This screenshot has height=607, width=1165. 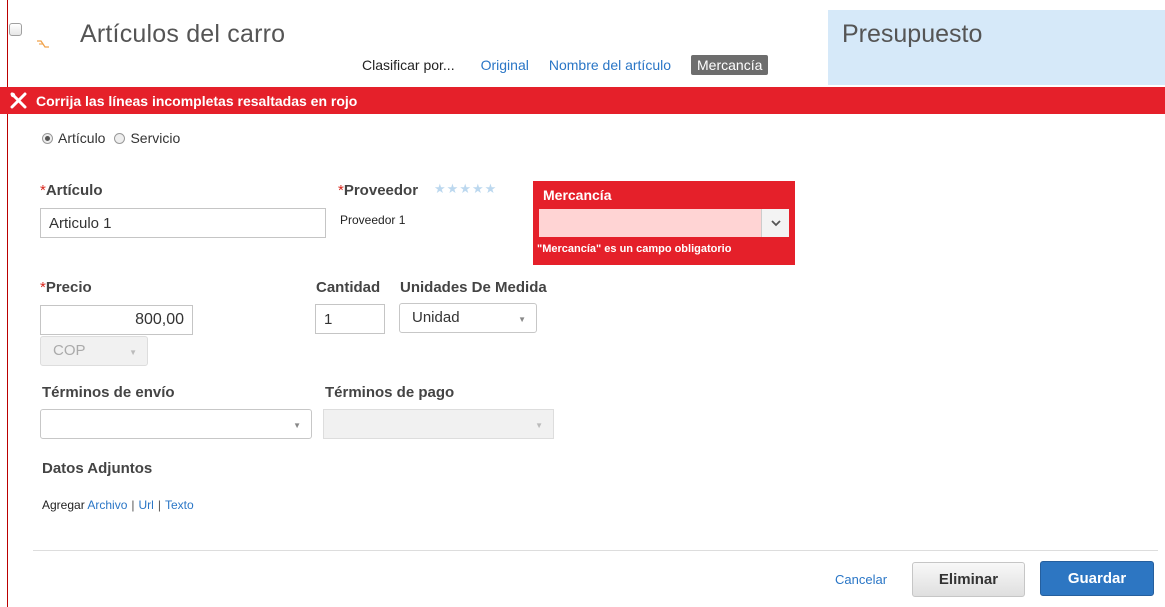 I want to click on chevron-down-icon, so click(x=775, y=223).